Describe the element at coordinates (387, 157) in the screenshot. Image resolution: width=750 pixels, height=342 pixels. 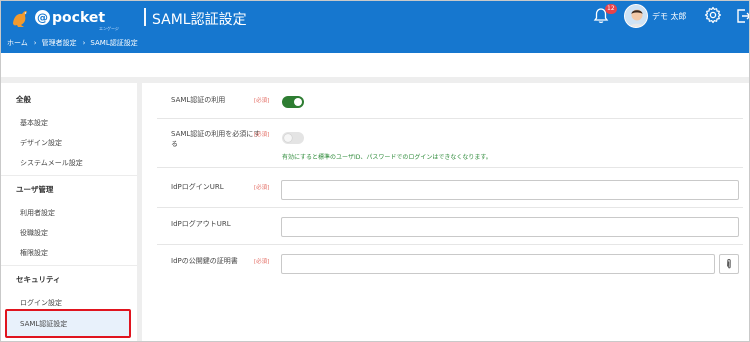
I see `require-saml-hint: 有効にすると標準のユーザID、パスワードでのログインはできなくなります。` at that location.